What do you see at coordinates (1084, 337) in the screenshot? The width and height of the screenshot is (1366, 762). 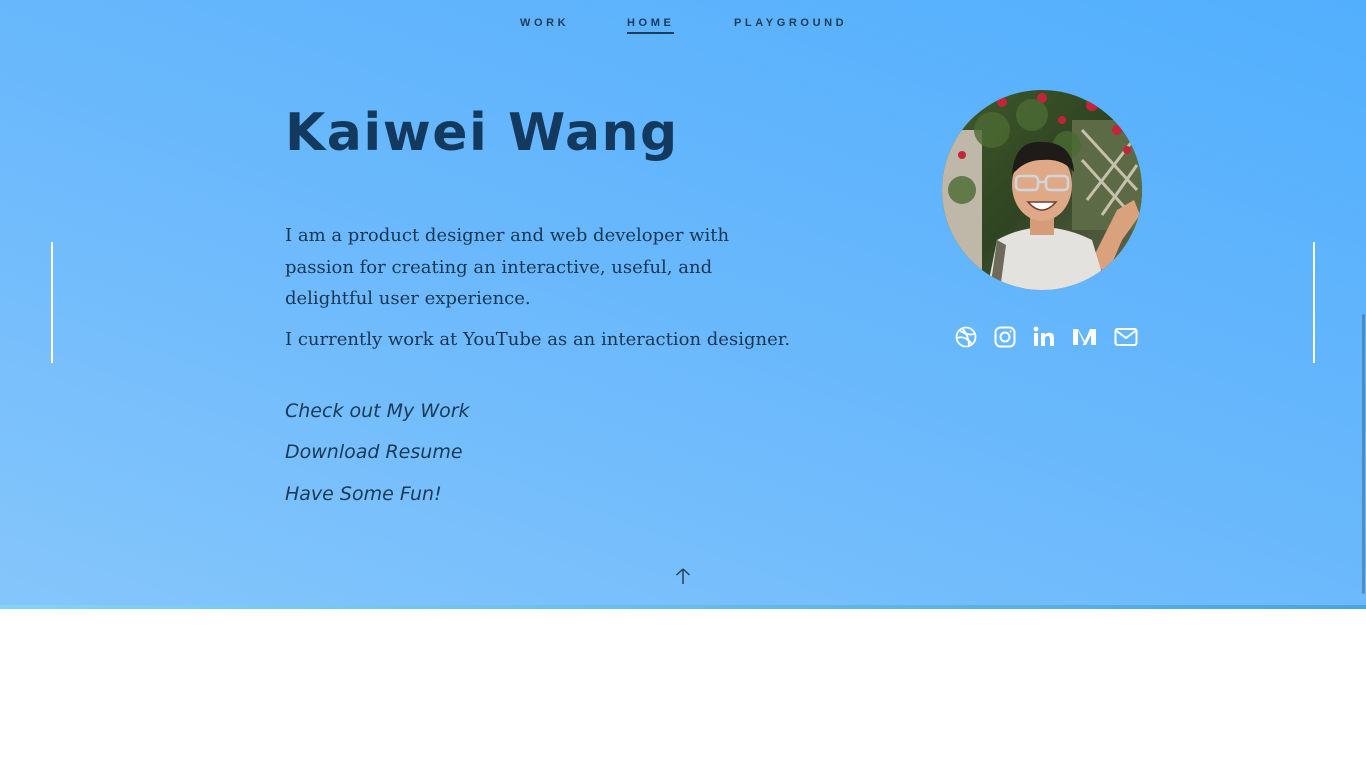 I see `medium-icon` at bounding box center [1084, 337].